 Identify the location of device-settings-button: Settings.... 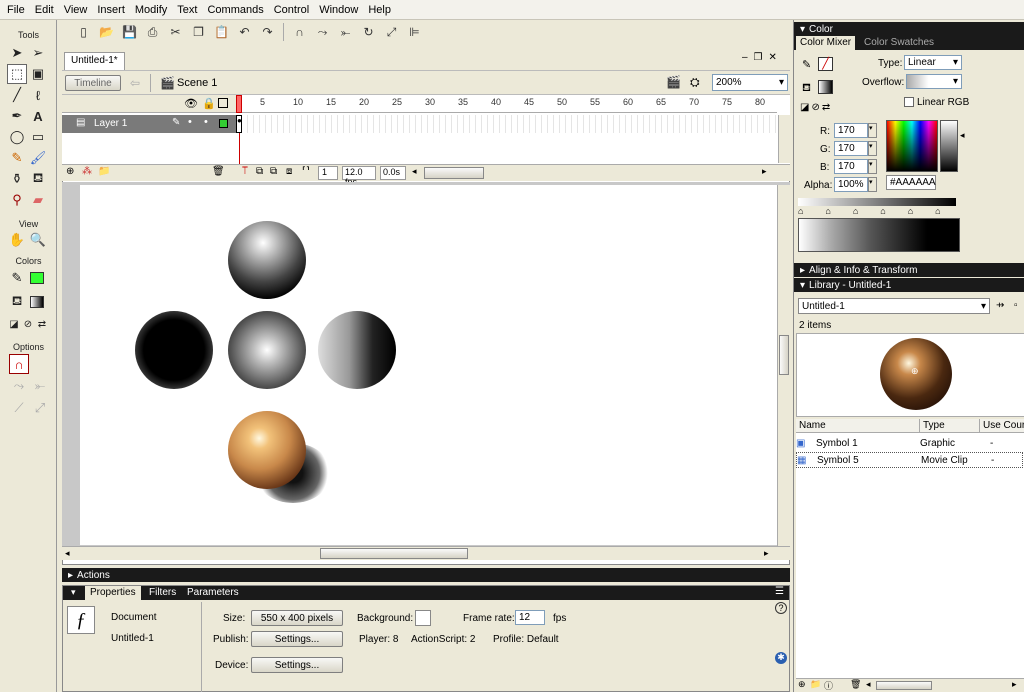
(297, 665).